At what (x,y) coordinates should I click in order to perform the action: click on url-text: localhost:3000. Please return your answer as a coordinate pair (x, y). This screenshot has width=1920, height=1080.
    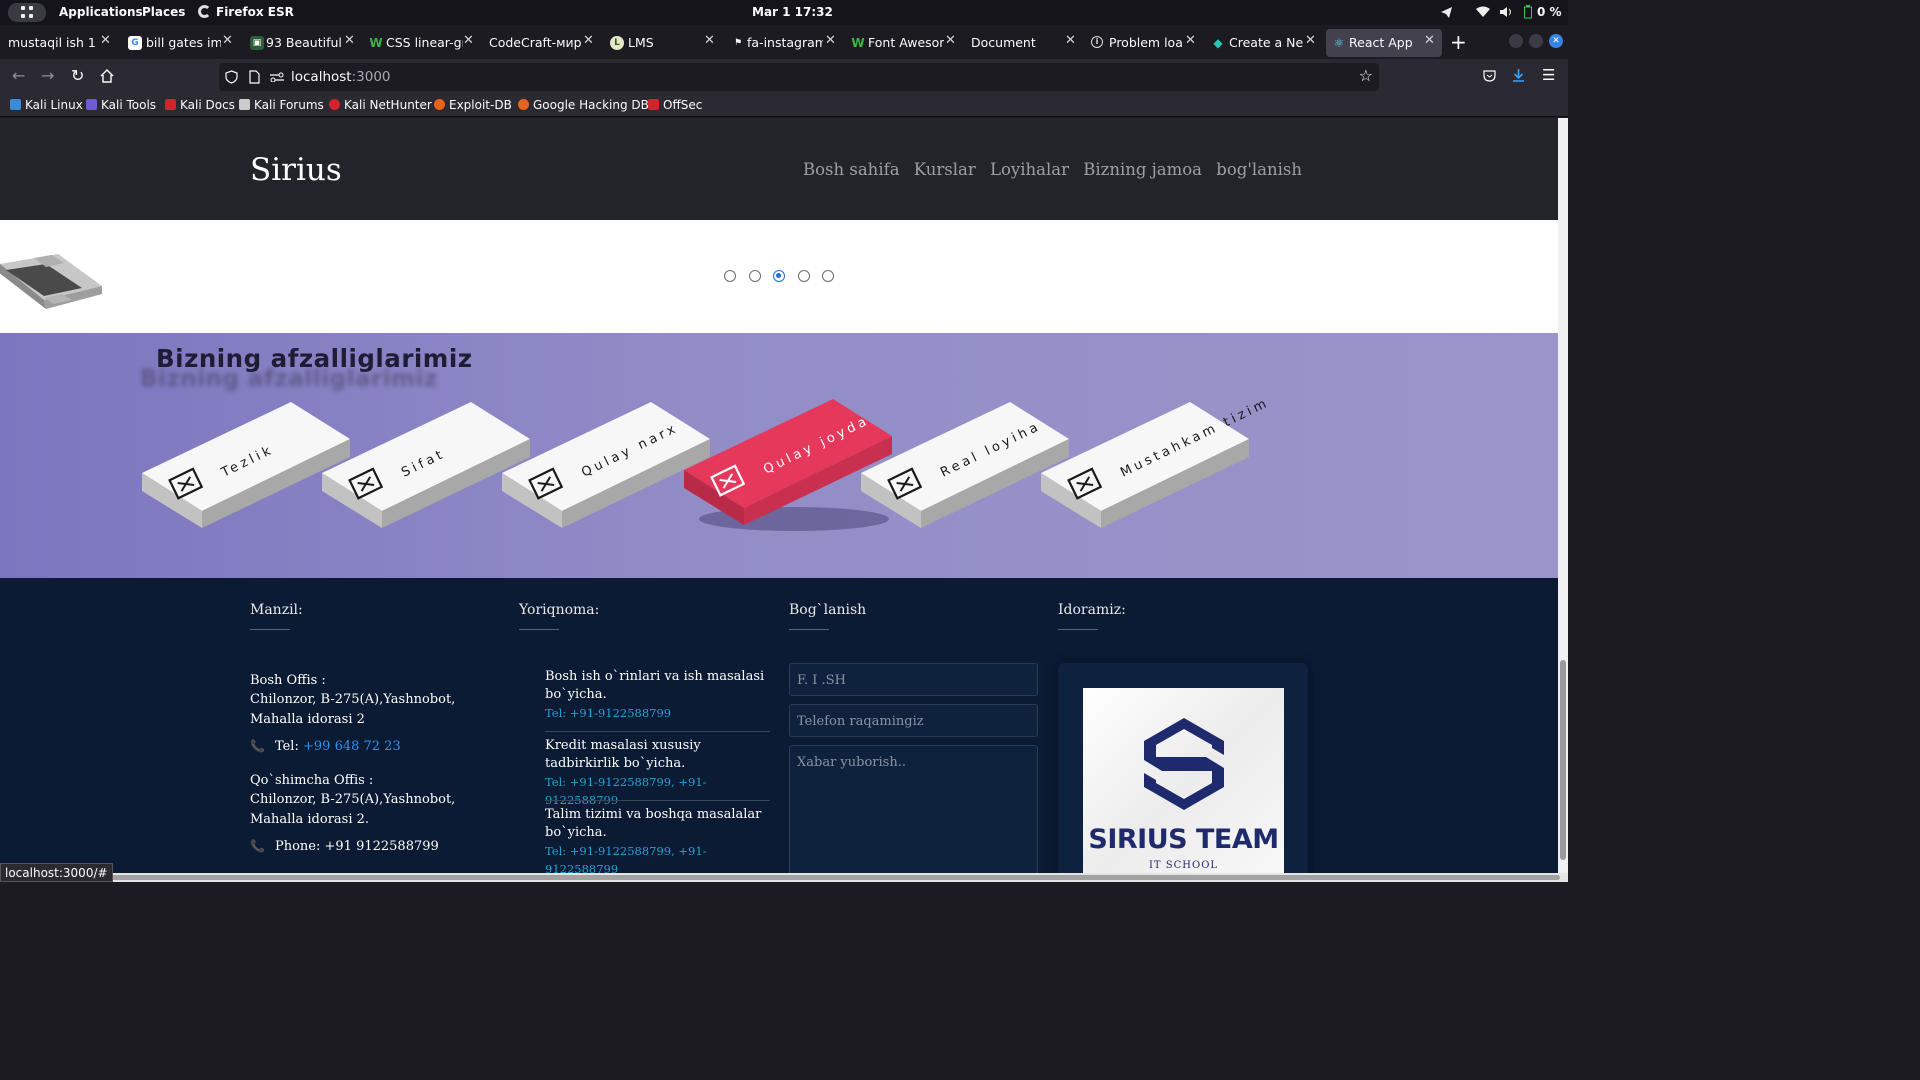
    Looking at the image, I should click on (341, 77).